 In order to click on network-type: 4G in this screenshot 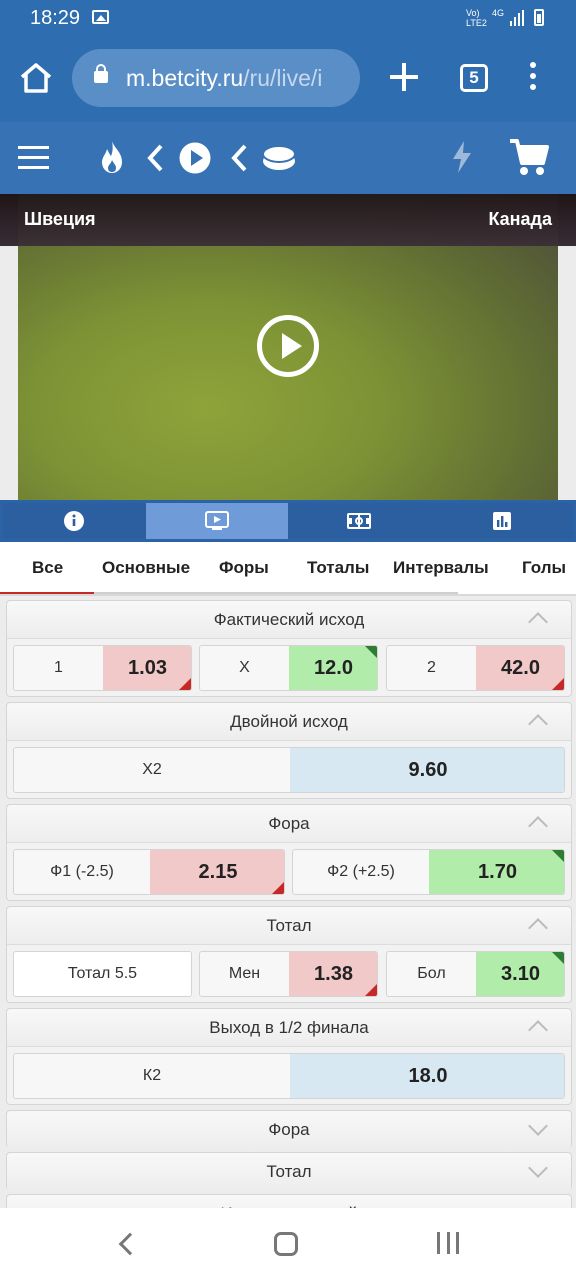, I will do `click(498, 13)`.